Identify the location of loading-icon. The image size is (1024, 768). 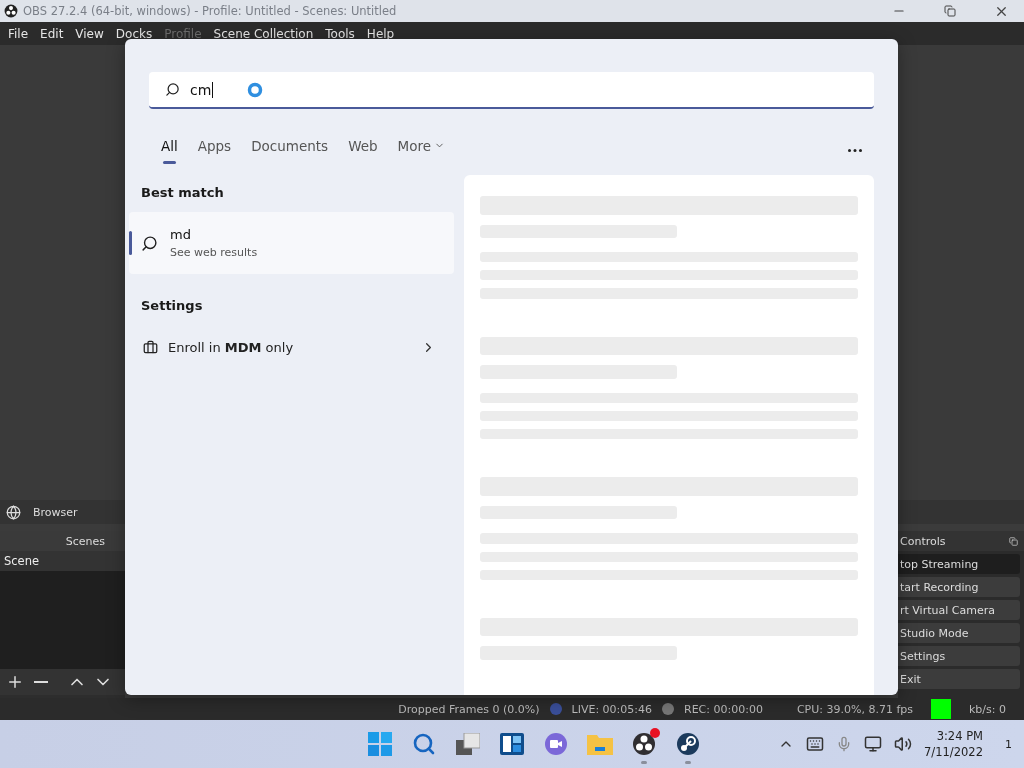
(255, 89).